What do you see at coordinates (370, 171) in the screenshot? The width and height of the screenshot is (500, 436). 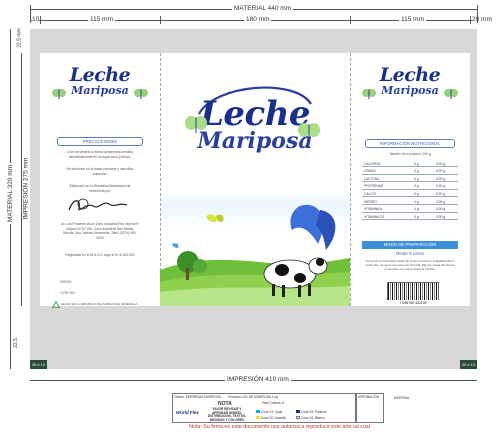 I see `nutrient-name: GRASA` at bounding box center [370, 171].